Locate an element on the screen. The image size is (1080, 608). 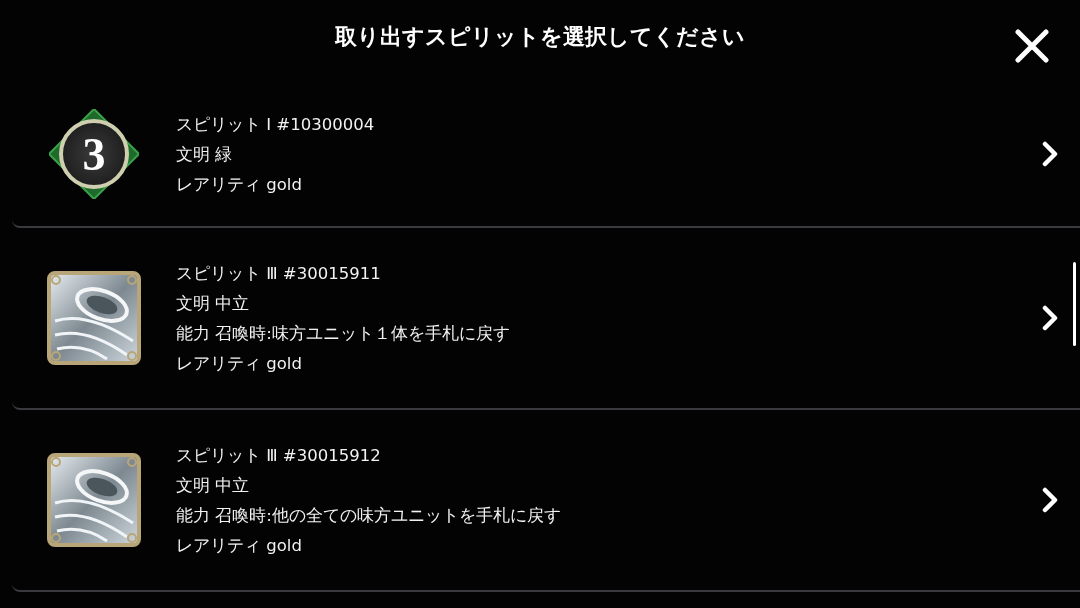
dialog-title: 取り出すスピリットを選択してください is located at coordinates (540, 37).